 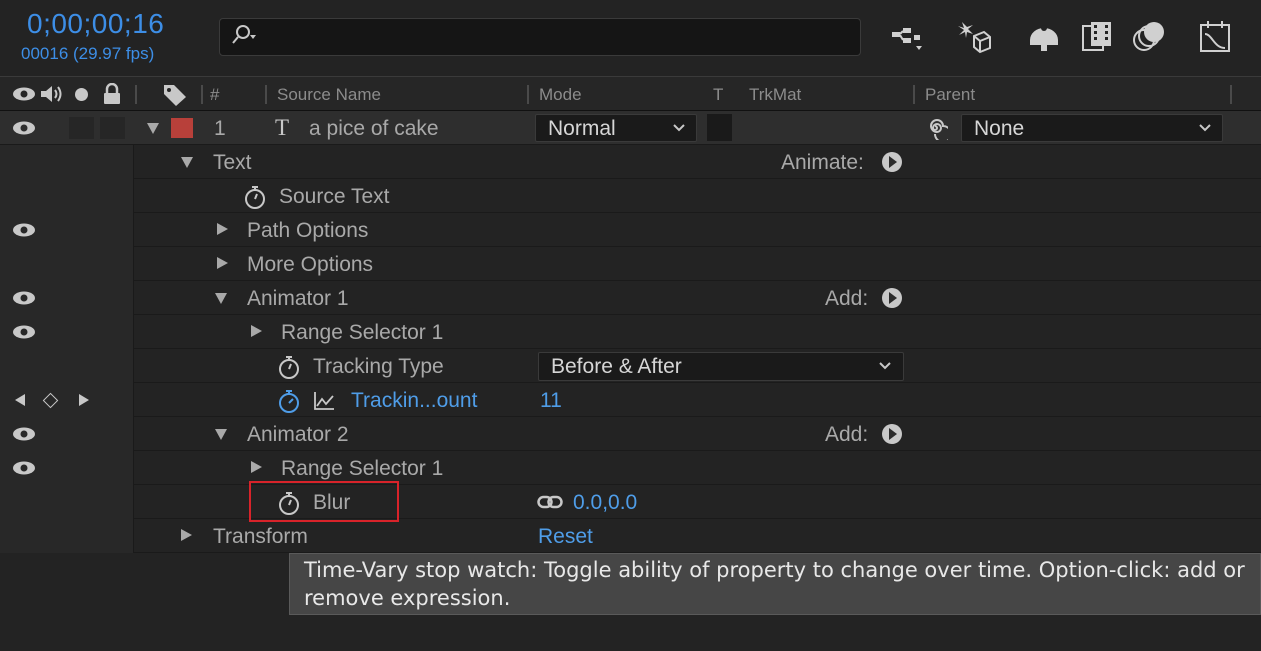 What do you see at coordinates (81, 94) in the screenshot?
I see `solo-icon` at bounding box center [81, 94].